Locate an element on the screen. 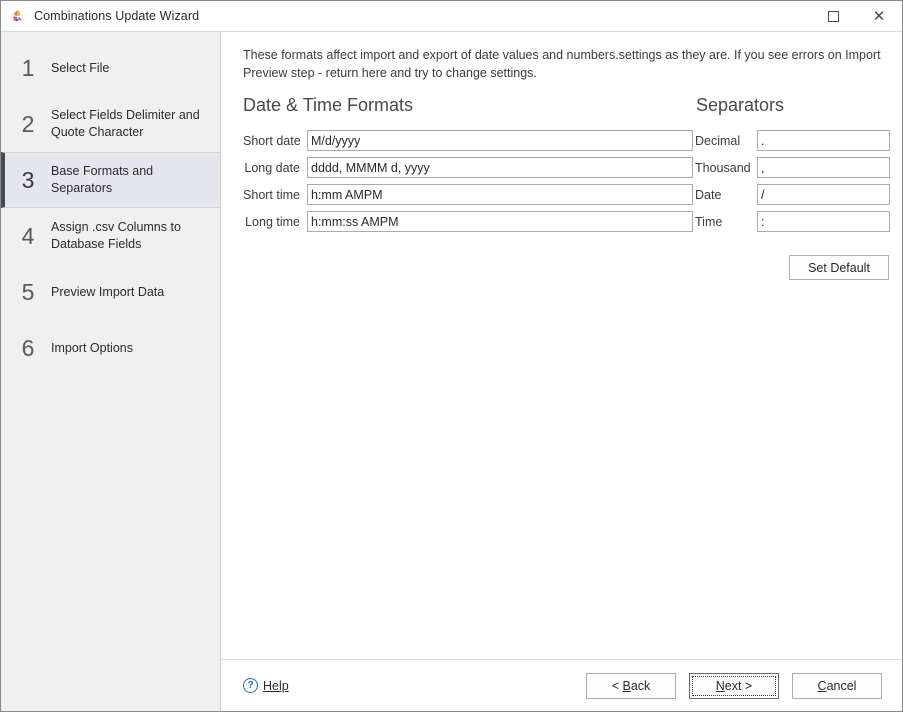 Image resolution: width=903 pixels, height=712 pixels. step-number: 4 is located at coordinates (28, 235).